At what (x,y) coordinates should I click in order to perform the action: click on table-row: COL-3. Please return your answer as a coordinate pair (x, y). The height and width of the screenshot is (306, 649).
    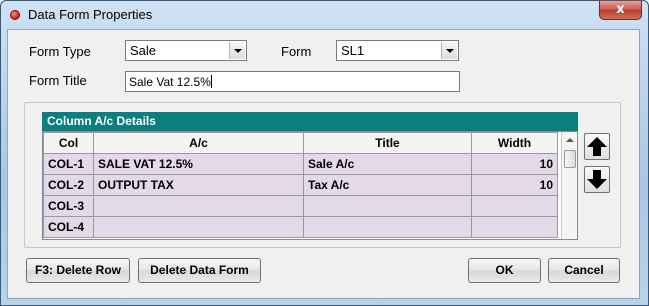
    Looking at the image, I should click on (300, 206).